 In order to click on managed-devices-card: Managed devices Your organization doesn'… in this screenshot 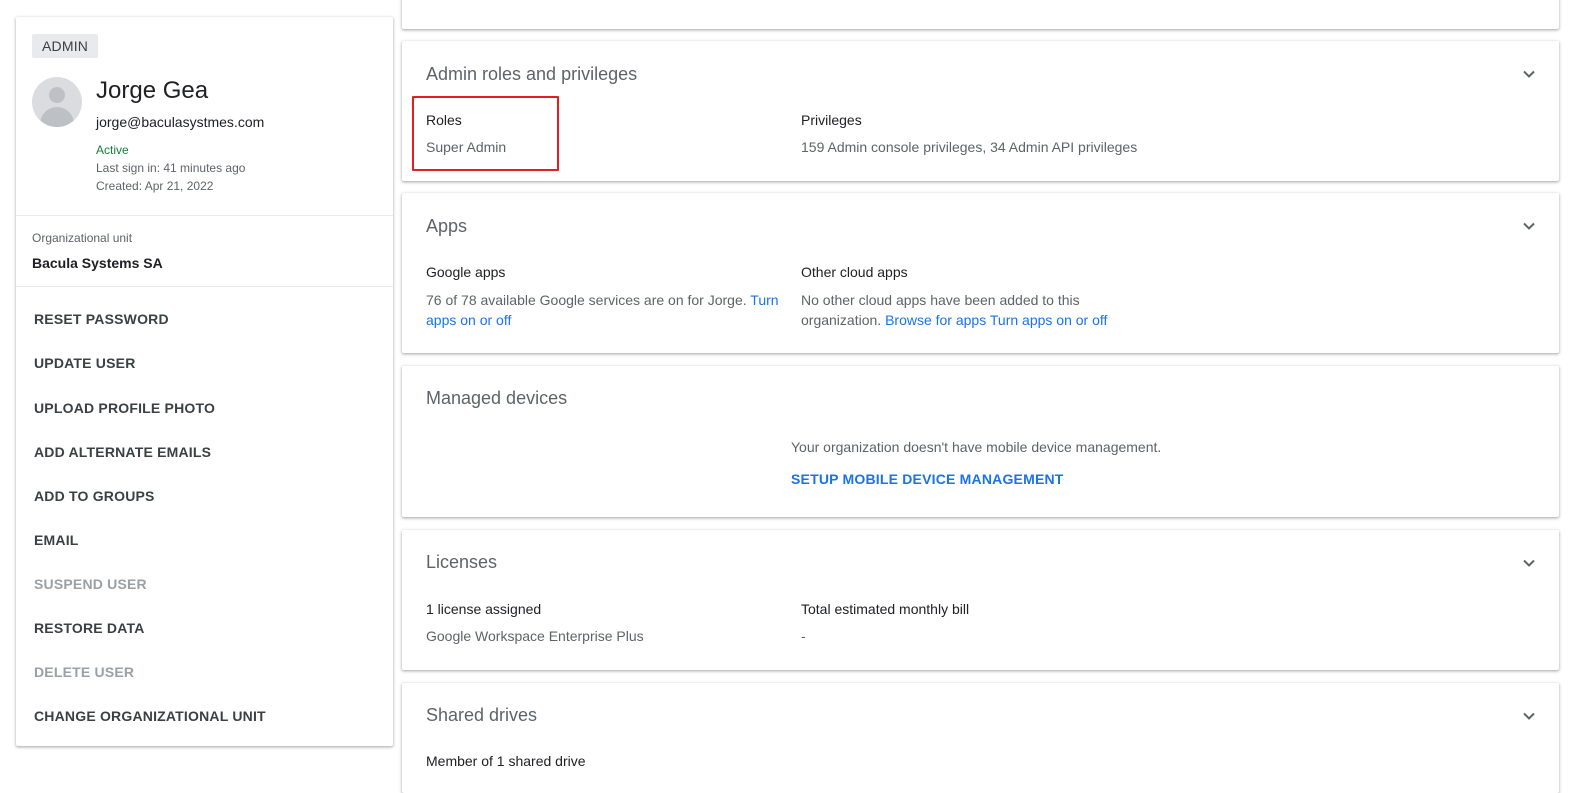, I will do `click(980, 441)`.